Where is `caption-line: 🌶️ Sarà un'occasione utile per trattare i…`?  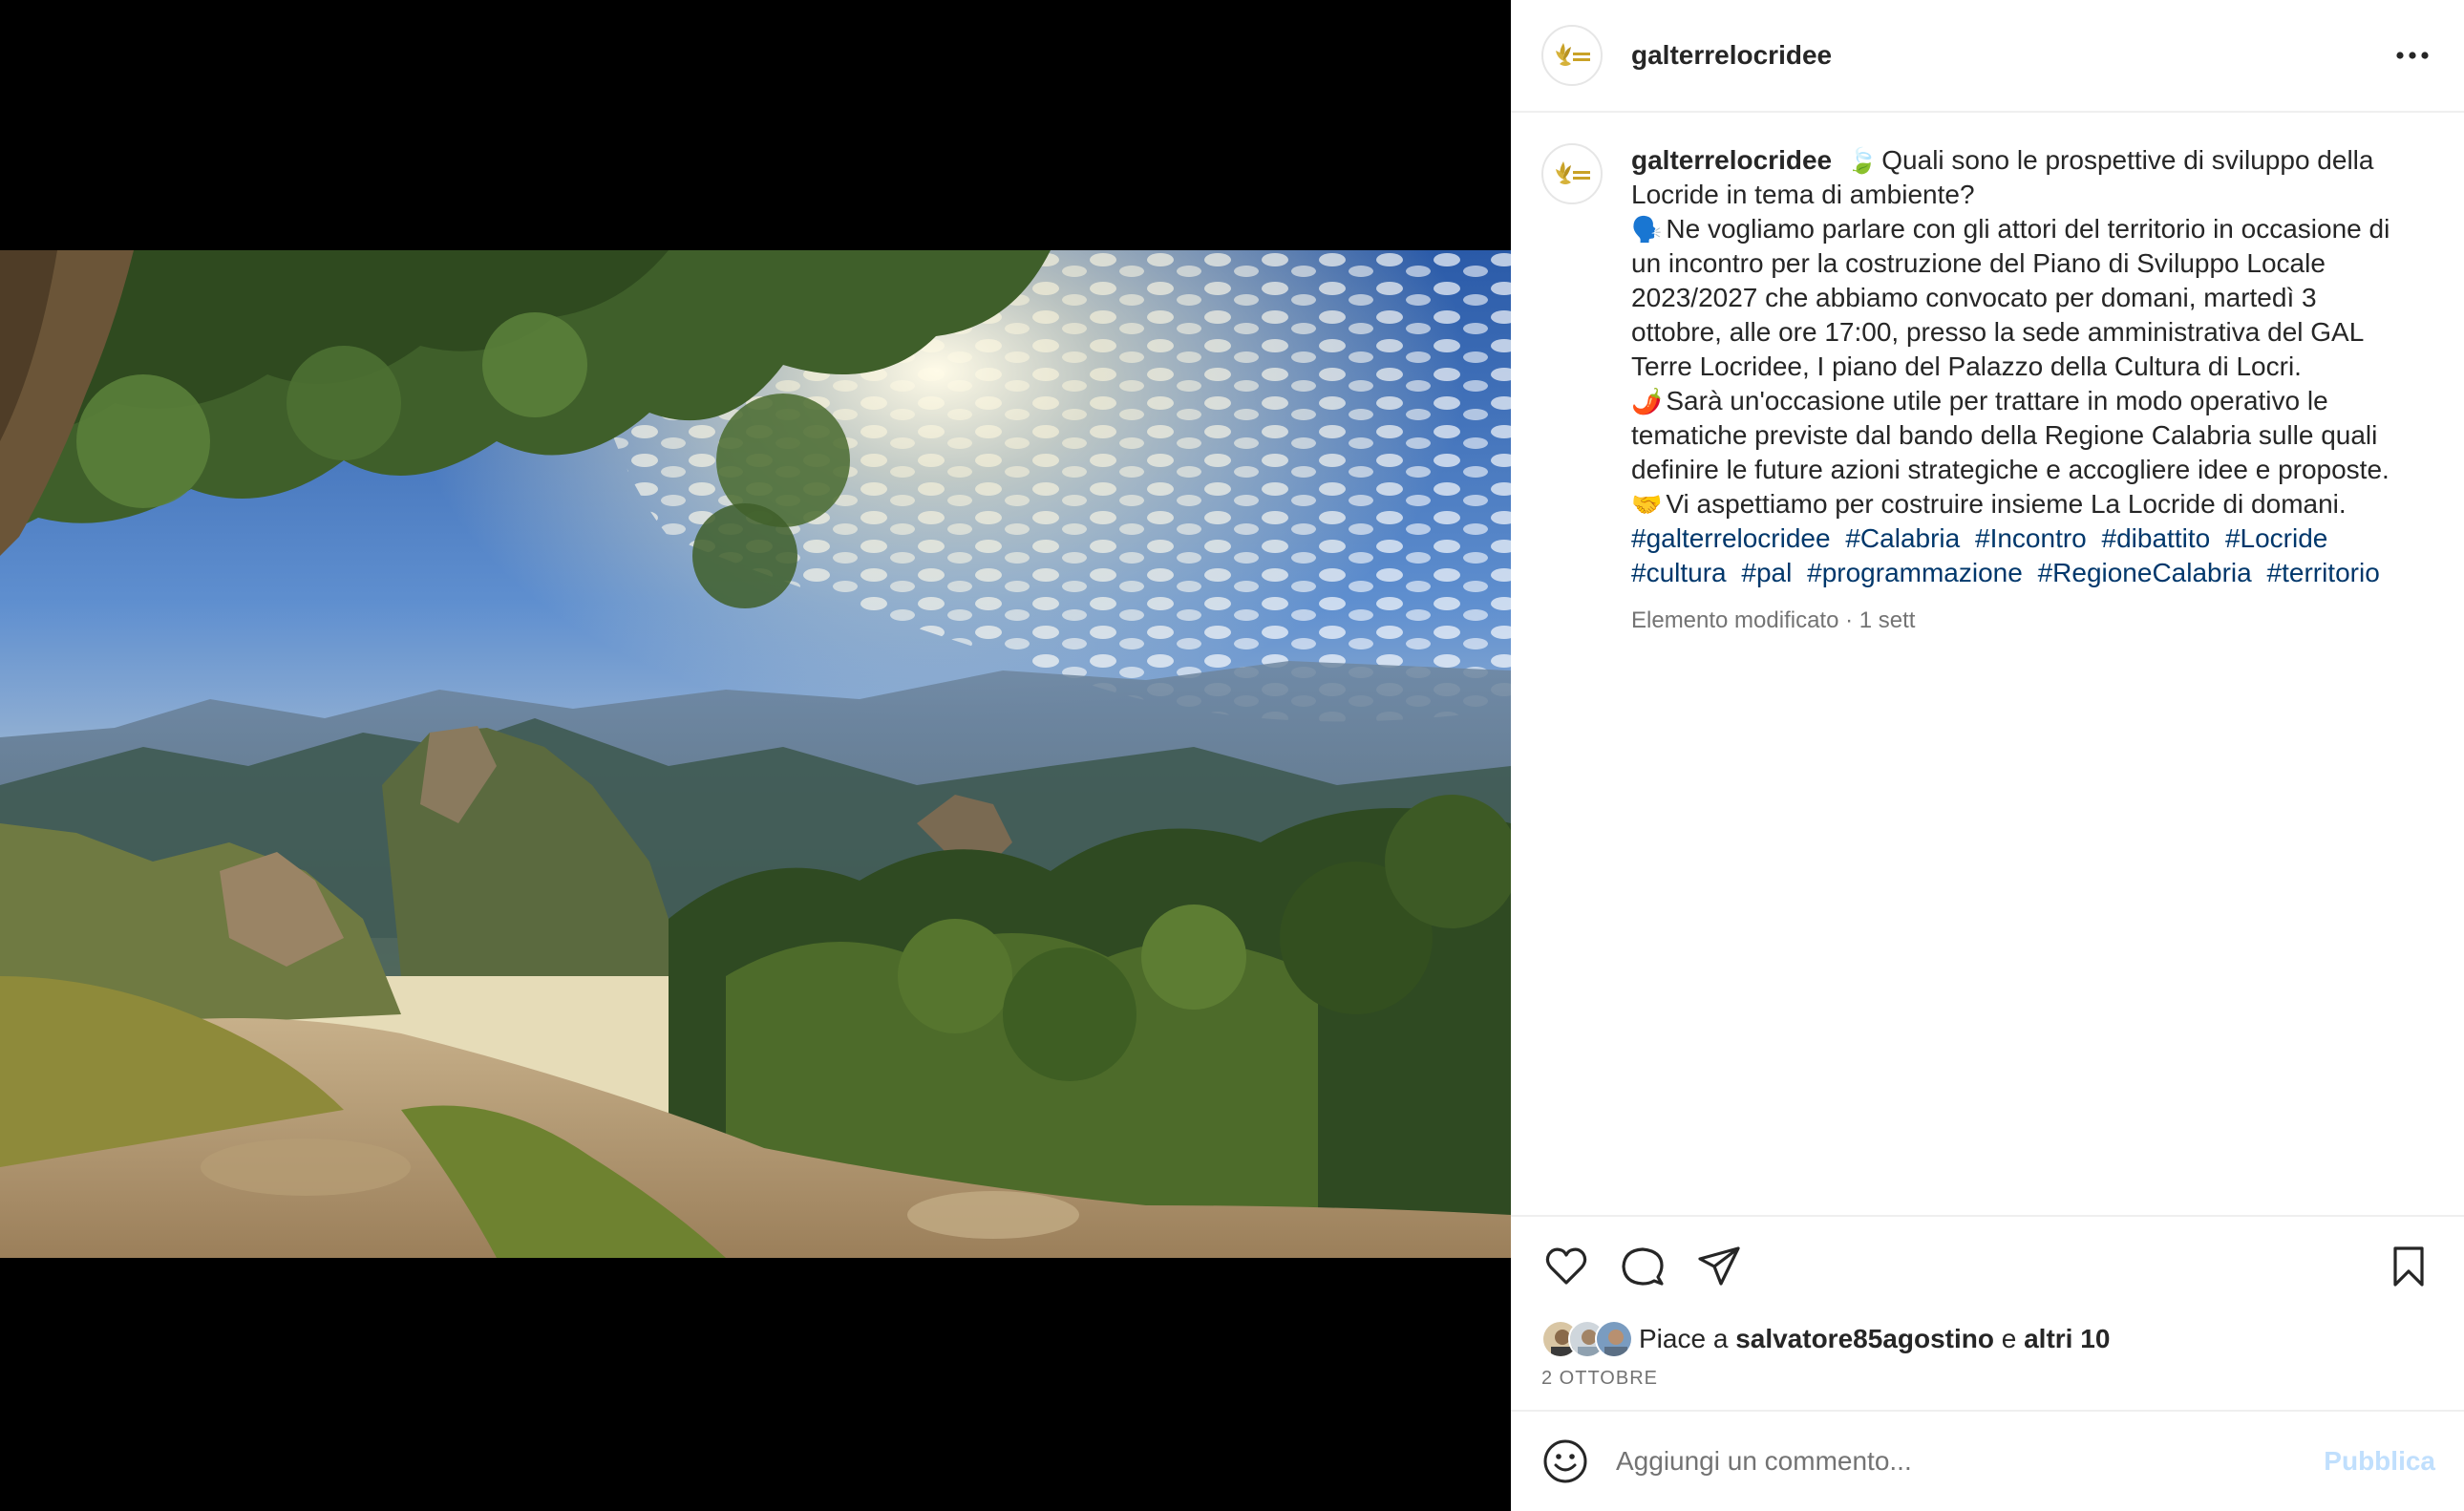 caption-line: 🌶️ Sarà un'occasione utile per trattare i… is located at coordinates (2022, 435).